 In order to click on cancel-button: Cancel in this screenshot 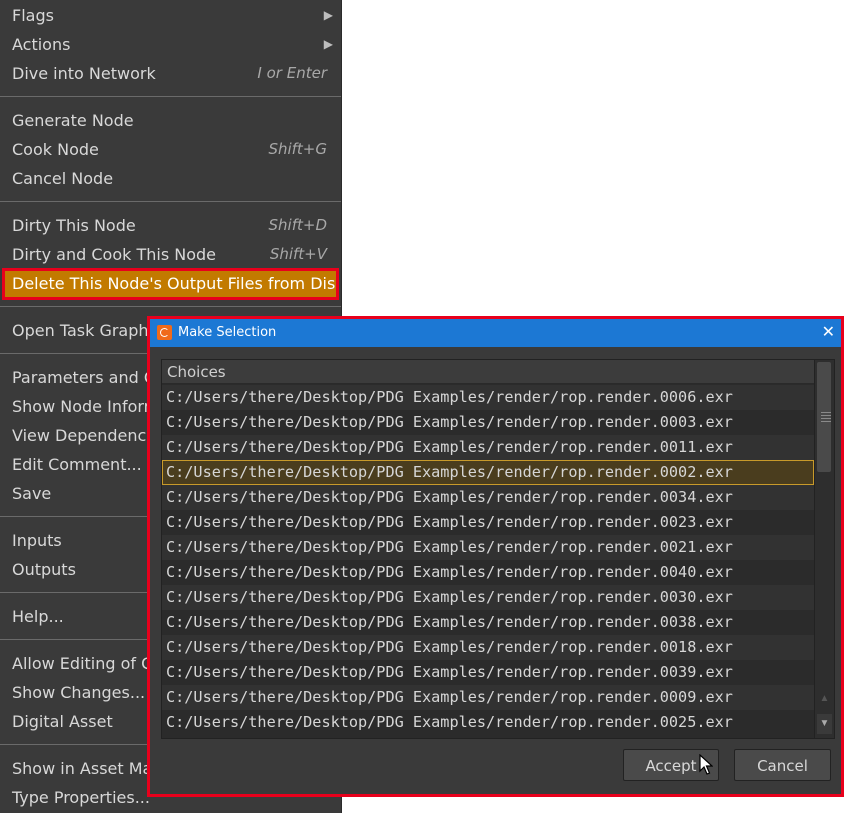, I will do `click(782, 765)`.